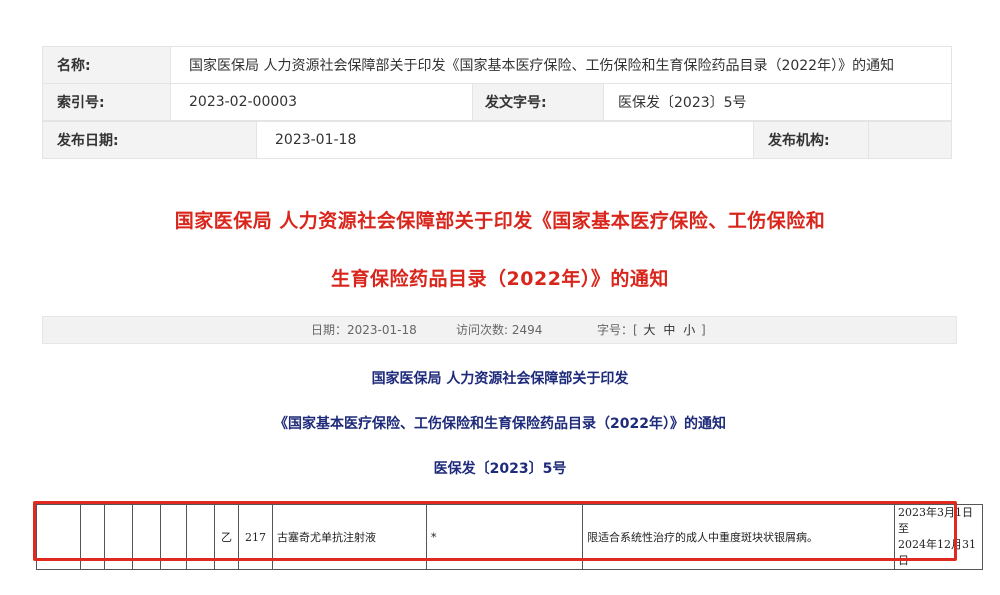  Describe the element at coordinates (321, 102) in the screenshot. I see `meta-index-value: 2023-02-00003` at that location.